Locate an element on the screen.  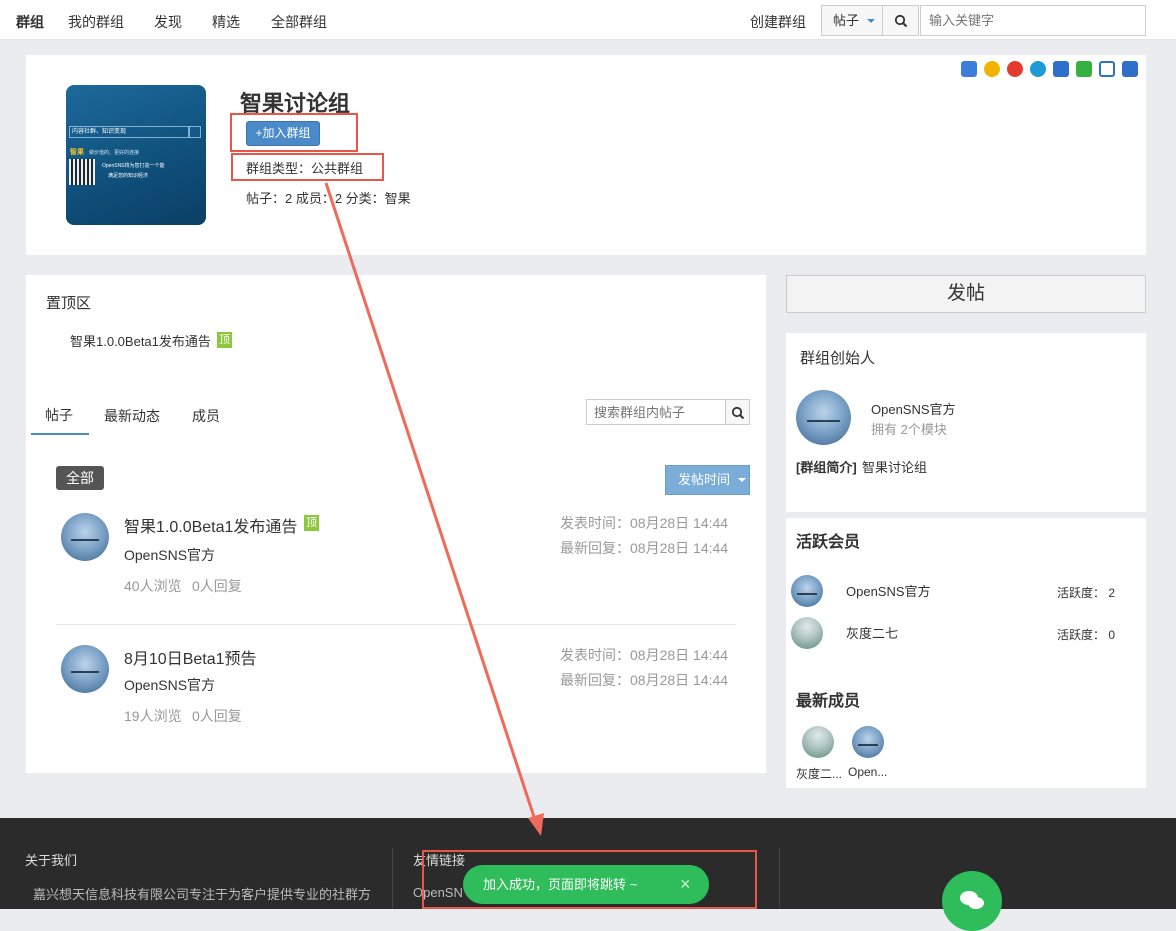
annotation-box-toast is located at coordinates (589, 879).